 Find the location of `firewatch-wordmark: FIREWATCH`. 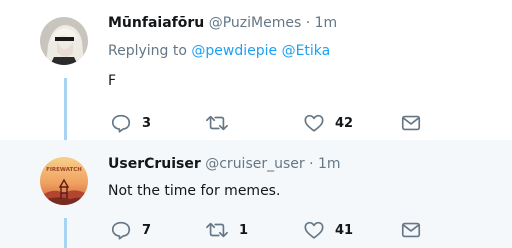

firewatch-wordmark: FIREWATCH is located at coordinates (64, 170).